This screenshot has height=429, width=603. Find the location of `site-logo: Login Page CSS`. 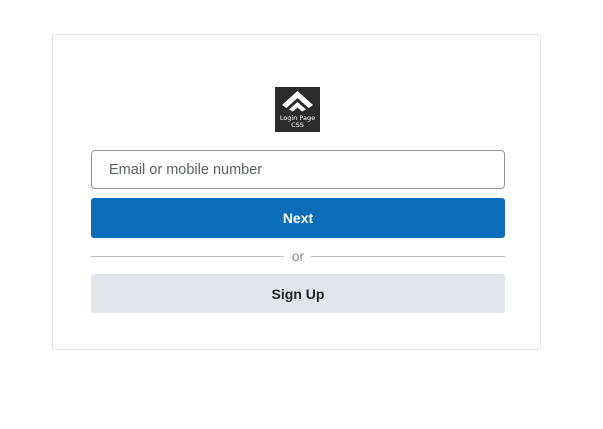

site-logo: Login Page CSS is located at coordinates (297, 109).